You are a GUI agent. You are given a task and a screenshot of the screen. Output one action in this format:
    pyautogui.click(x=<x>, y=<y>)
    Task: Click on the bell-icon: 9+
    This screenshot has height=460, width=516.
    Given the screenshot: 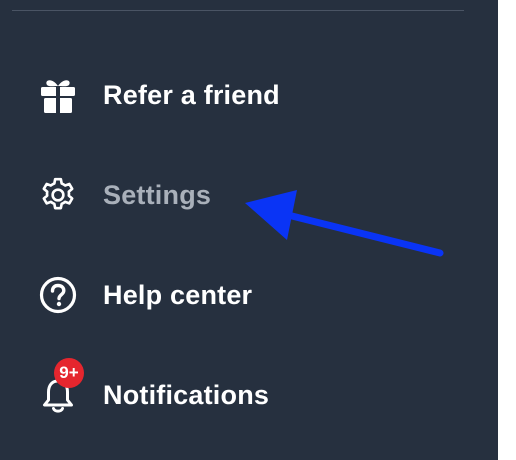 What is the action you would take?
    pyautogui.click(x=60, y=387)
    